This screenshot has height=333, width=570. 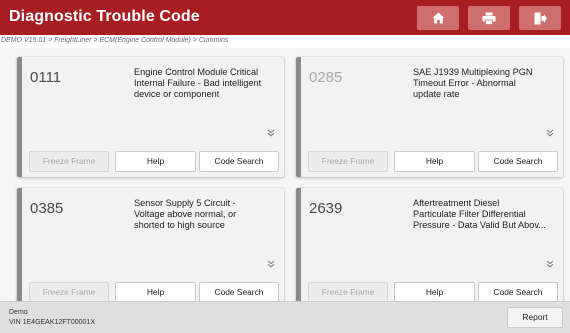 I want to click on print-button, so click(x=489, y=18).